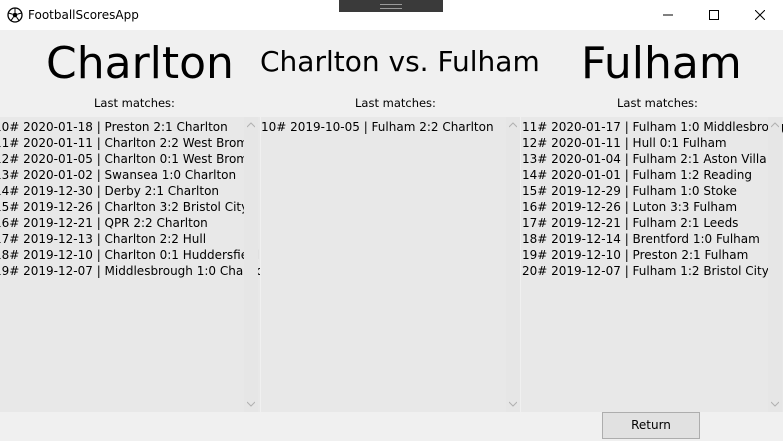  Describe the element at coordinates (391, 6) in the screenshot. I see `drag-handle` at that location.